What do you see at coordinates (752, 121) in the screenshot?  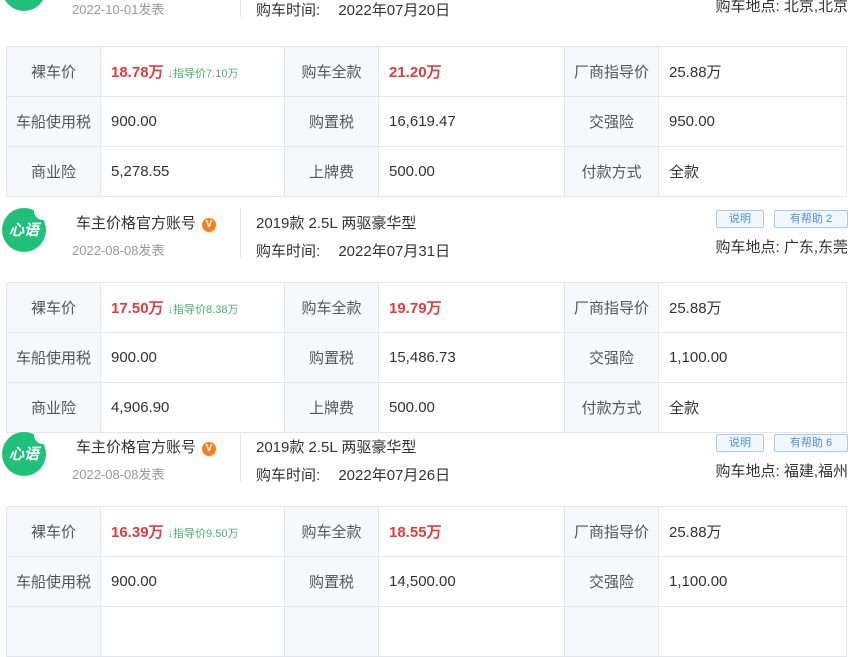 I see `cell-value: 950.00` at bounding box center [752, 121].